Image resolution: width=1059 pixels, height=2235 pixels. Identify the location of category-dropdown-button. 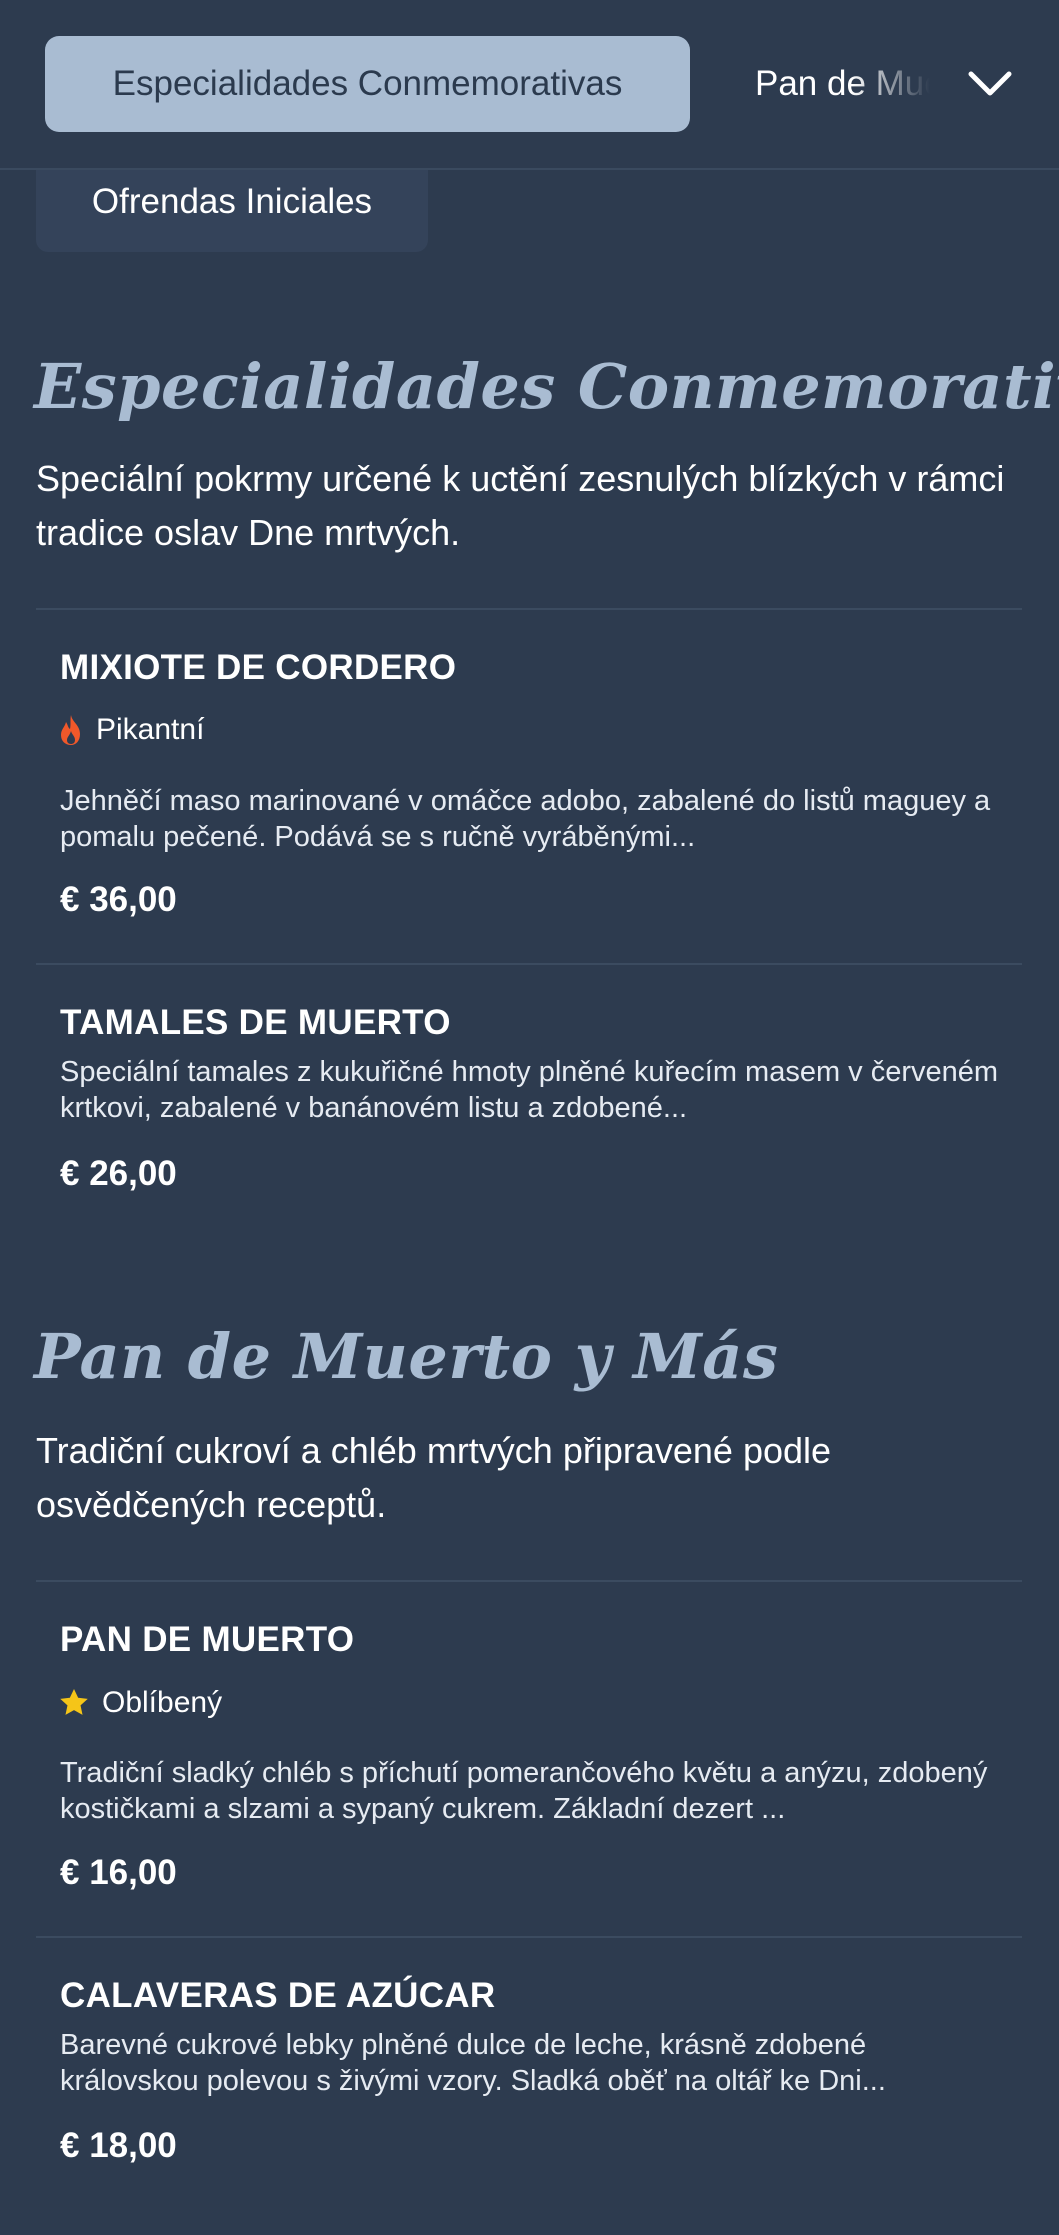
(990, 84).